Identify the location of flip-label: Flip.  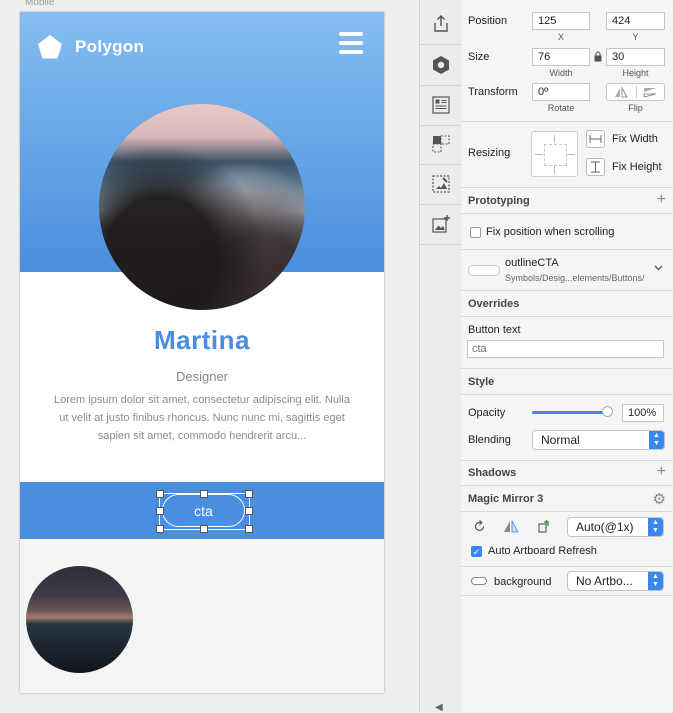
(635, 108).